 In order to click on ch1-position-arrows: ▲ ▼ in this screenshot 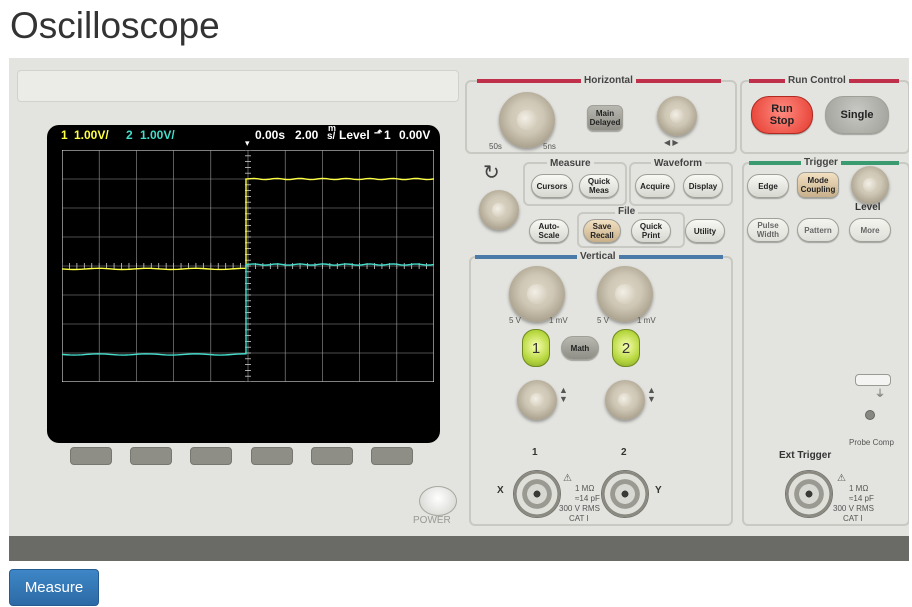, I will do `click(563, 394)`.